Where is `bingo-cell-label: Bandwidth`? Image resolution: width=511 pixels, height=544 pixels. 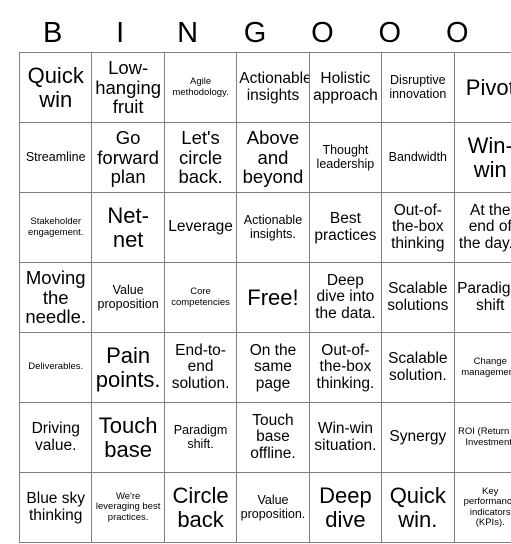
bingo-cell-label: Bandwidth is located at coordinates (417, 156).